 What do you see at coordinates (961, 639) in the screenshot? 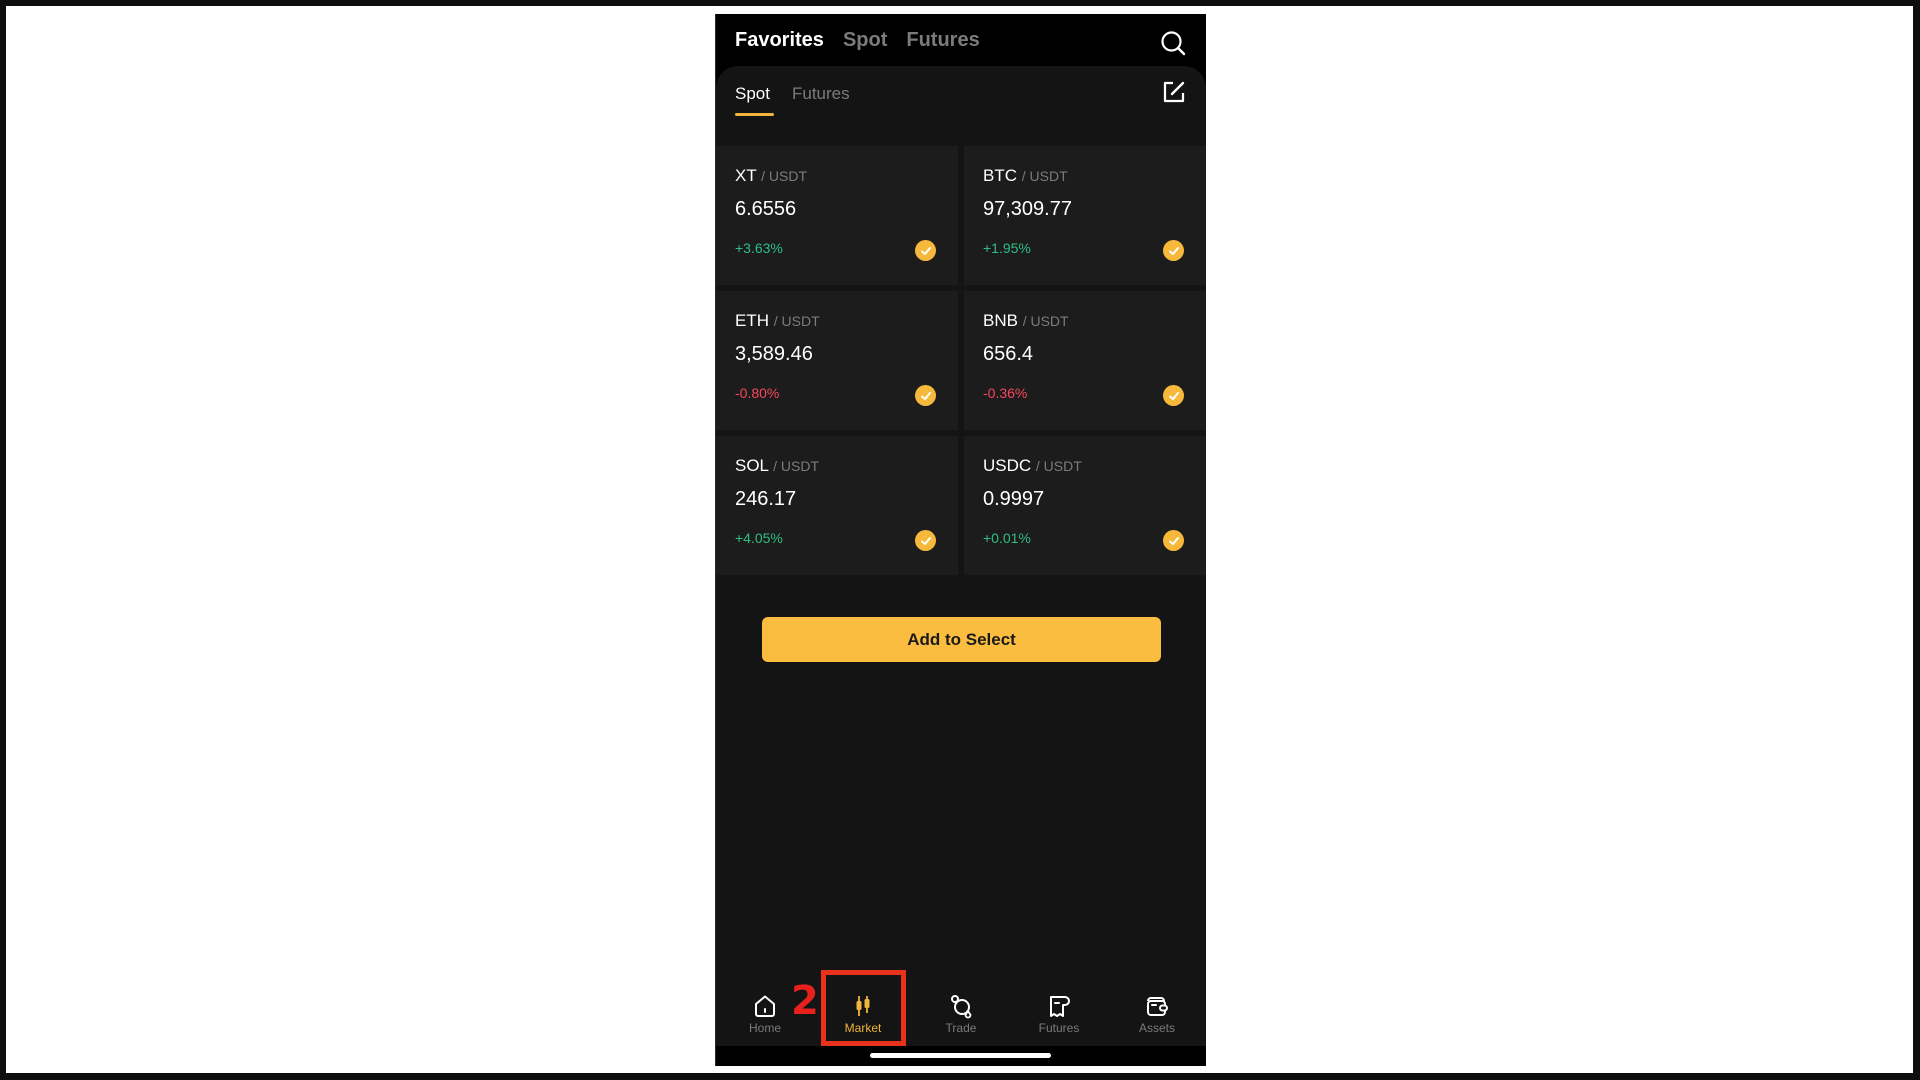
I see `add-to-select-button: Add to Select` at bounding box center [961, 639].